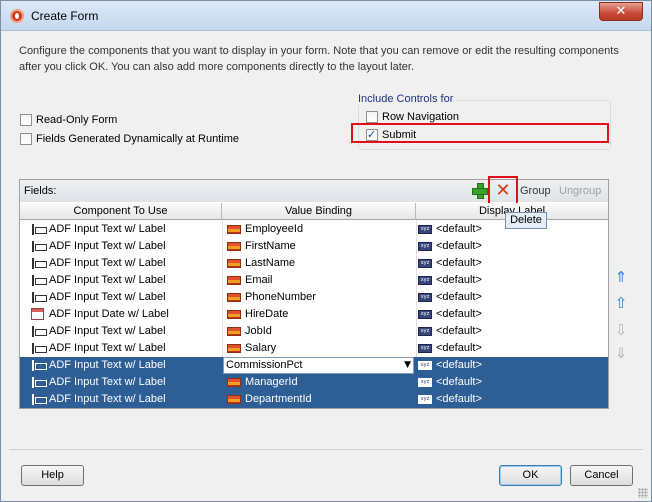 This screenshot has width=652, height=502. I want to click on resize-grip-icon, so click(643, 493).